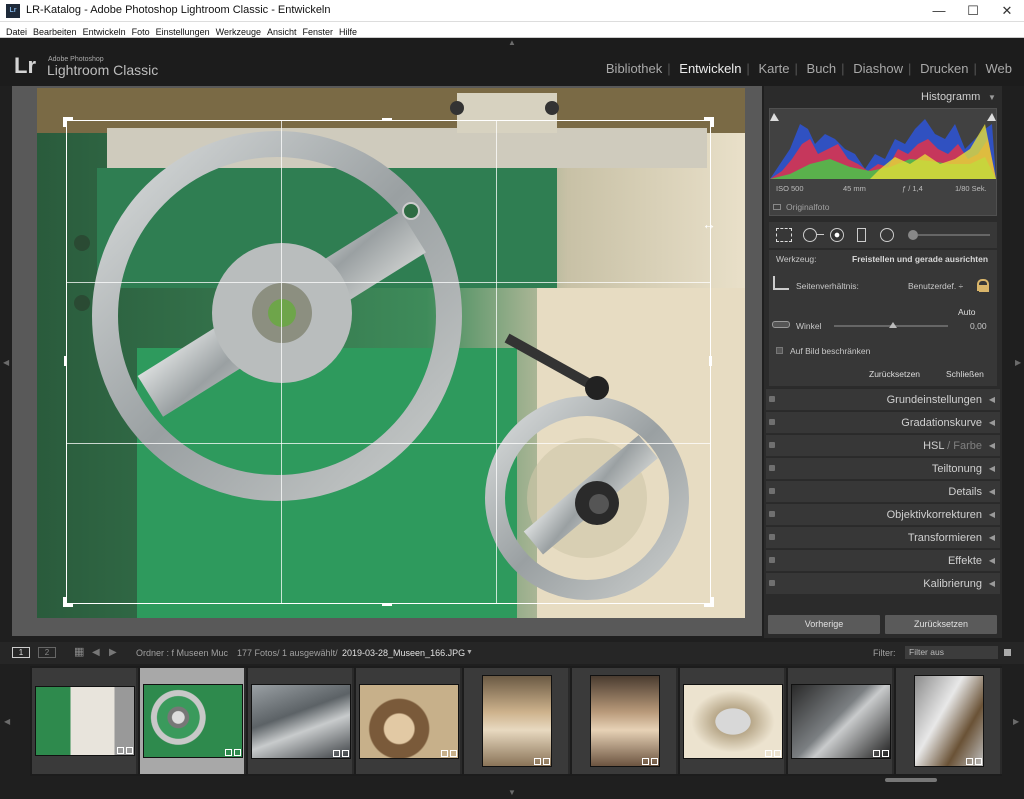 This screenshot has height=799, width=1024. What do you see at coordinates (939, 11) in the screenshot?
I see `minimize-button: —` at bounding box center [939, 11].